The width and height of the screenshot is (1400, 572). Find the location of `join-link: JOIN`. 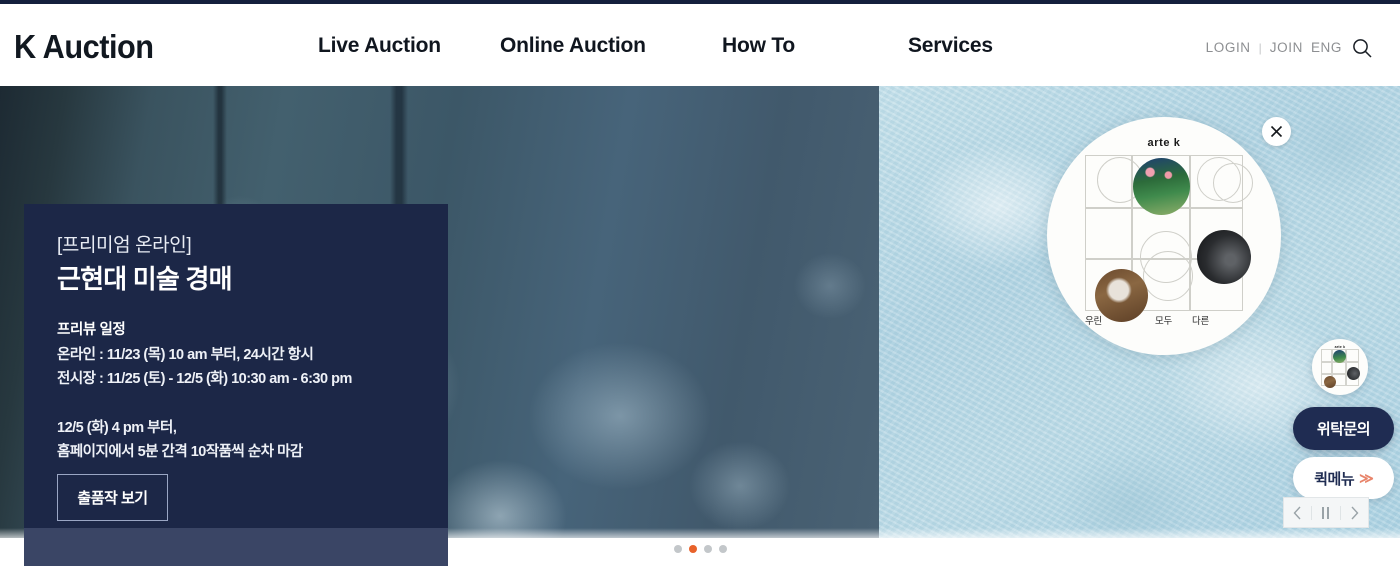

join-link: JOIN is located at coordinates (1286, 47).